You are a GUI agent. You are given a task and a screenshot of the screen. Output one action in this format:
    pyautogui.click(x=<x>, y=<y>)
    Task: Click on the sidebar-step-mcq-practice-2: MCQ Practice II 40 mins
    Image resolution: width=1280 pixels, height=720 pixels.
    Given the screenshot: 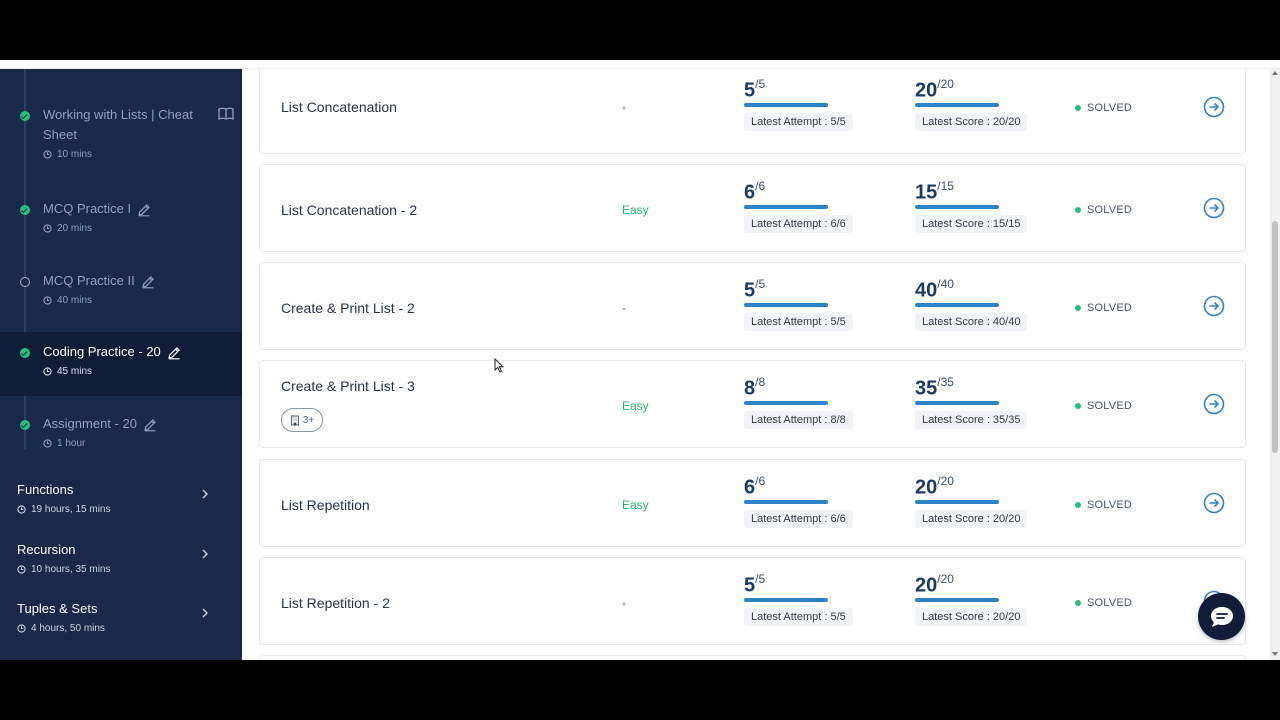 What is the action you would take?
    pyautogui.click(x=121, y=294)
    